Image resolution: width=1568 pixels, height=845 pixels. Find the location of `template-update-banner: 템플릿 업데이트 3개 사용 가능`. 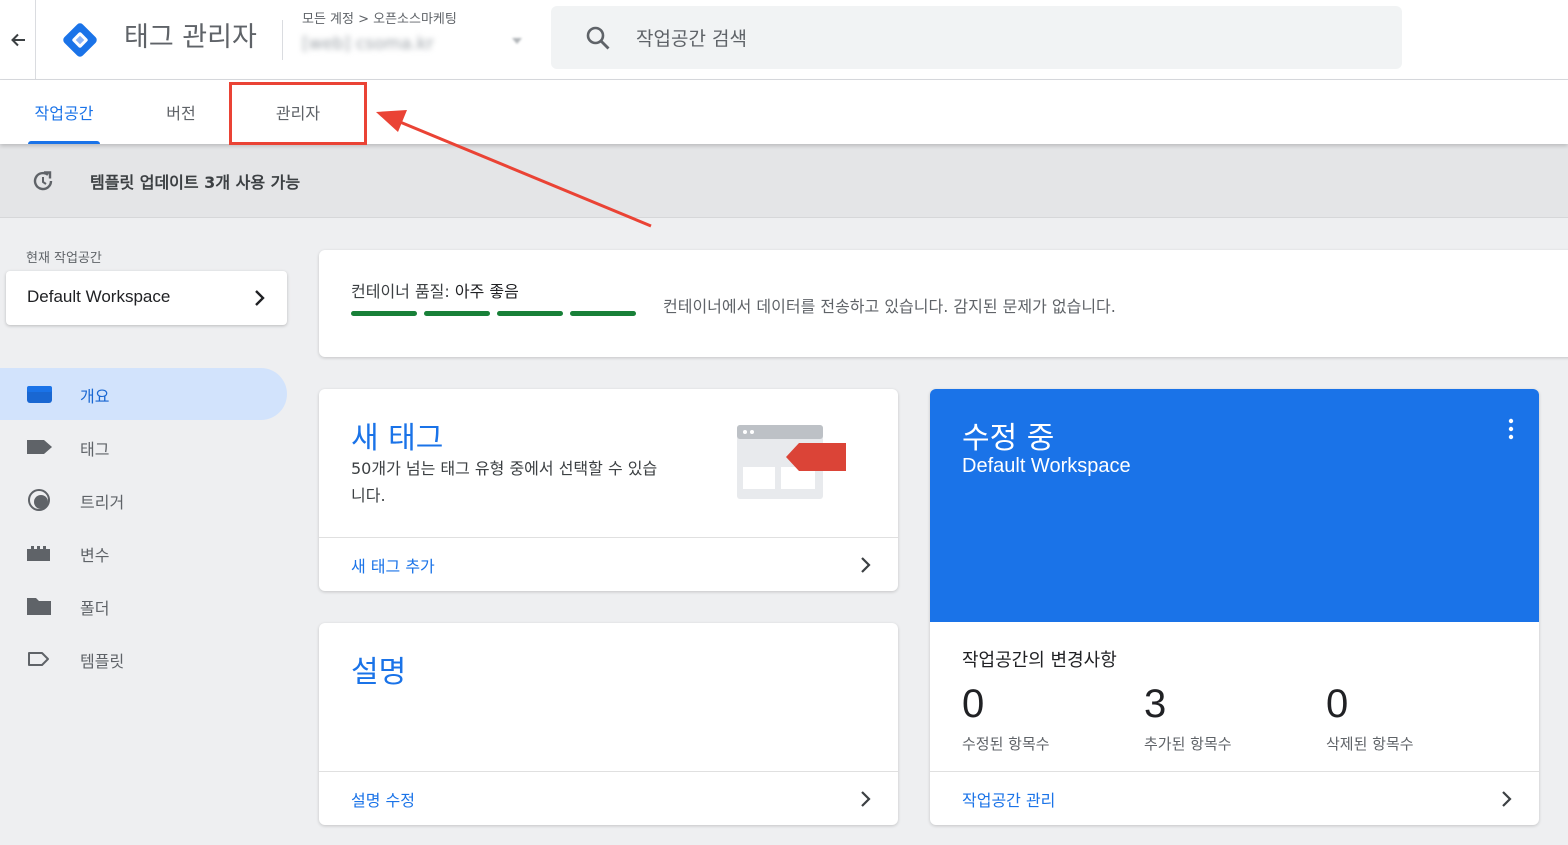

template-update-banner: 템플릿 업데이트 3개 사용 가능 is located at coordinates (784, 181).